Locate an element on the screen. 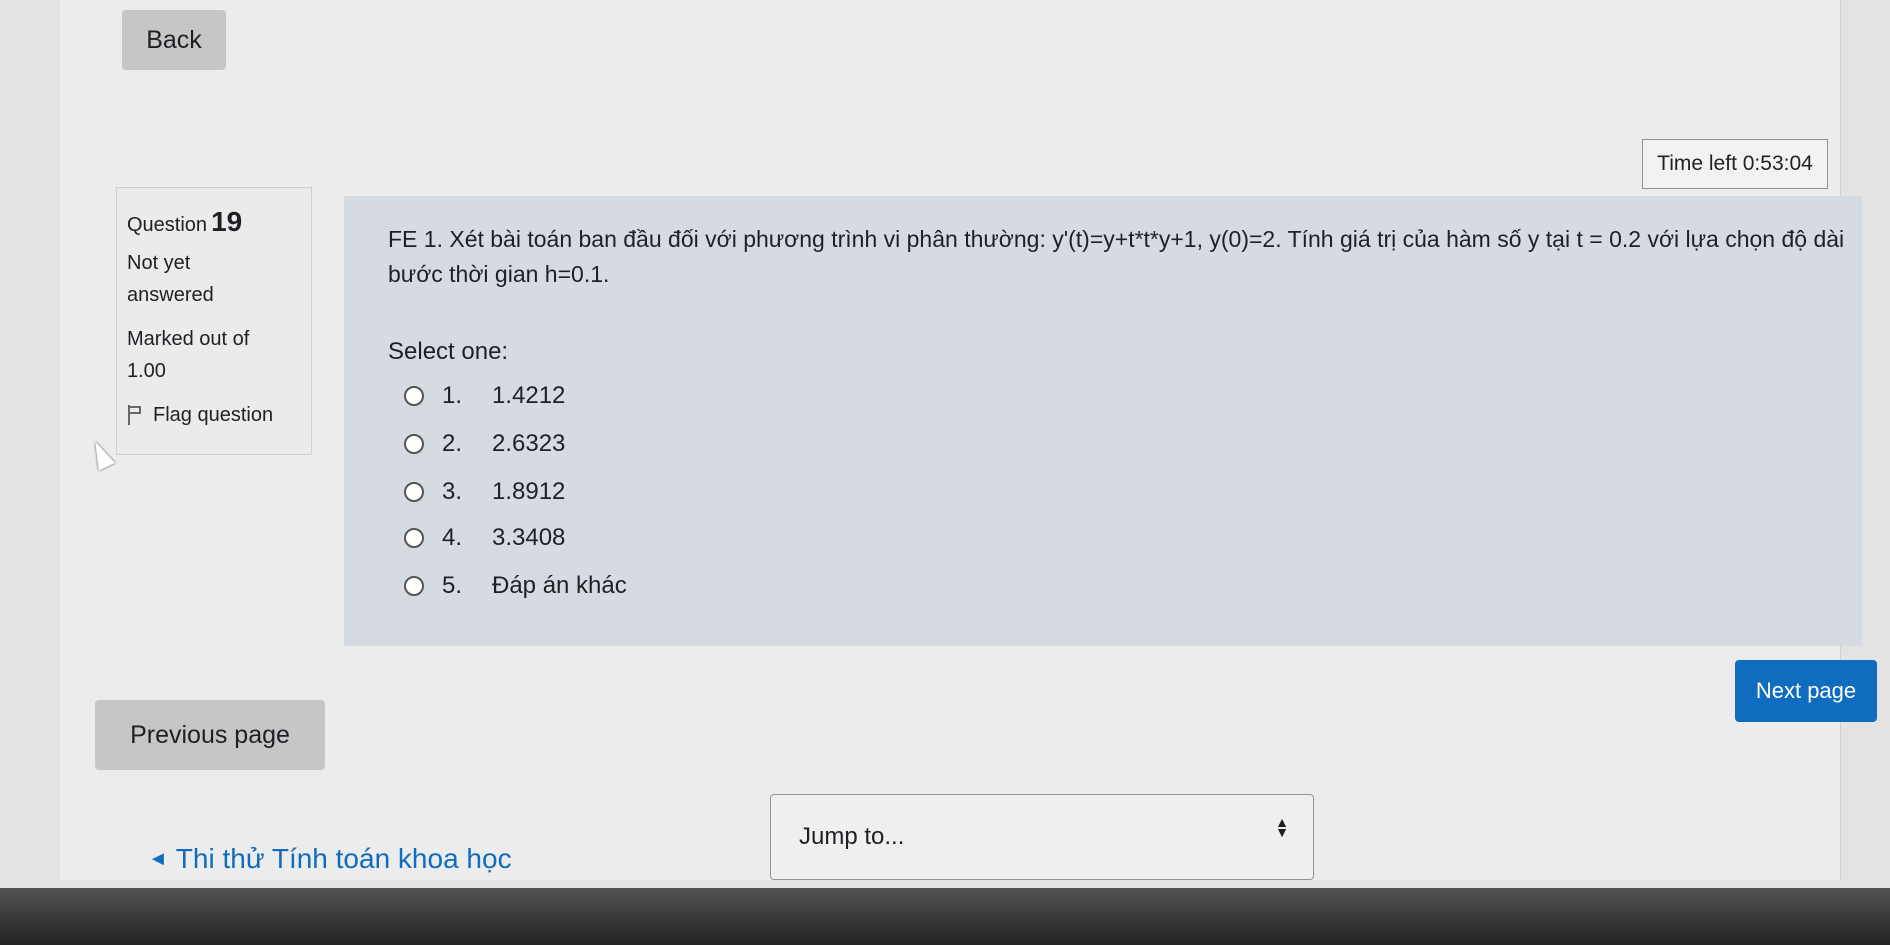  marks-line-2: 1.00 is located at coordinates (146, 371).